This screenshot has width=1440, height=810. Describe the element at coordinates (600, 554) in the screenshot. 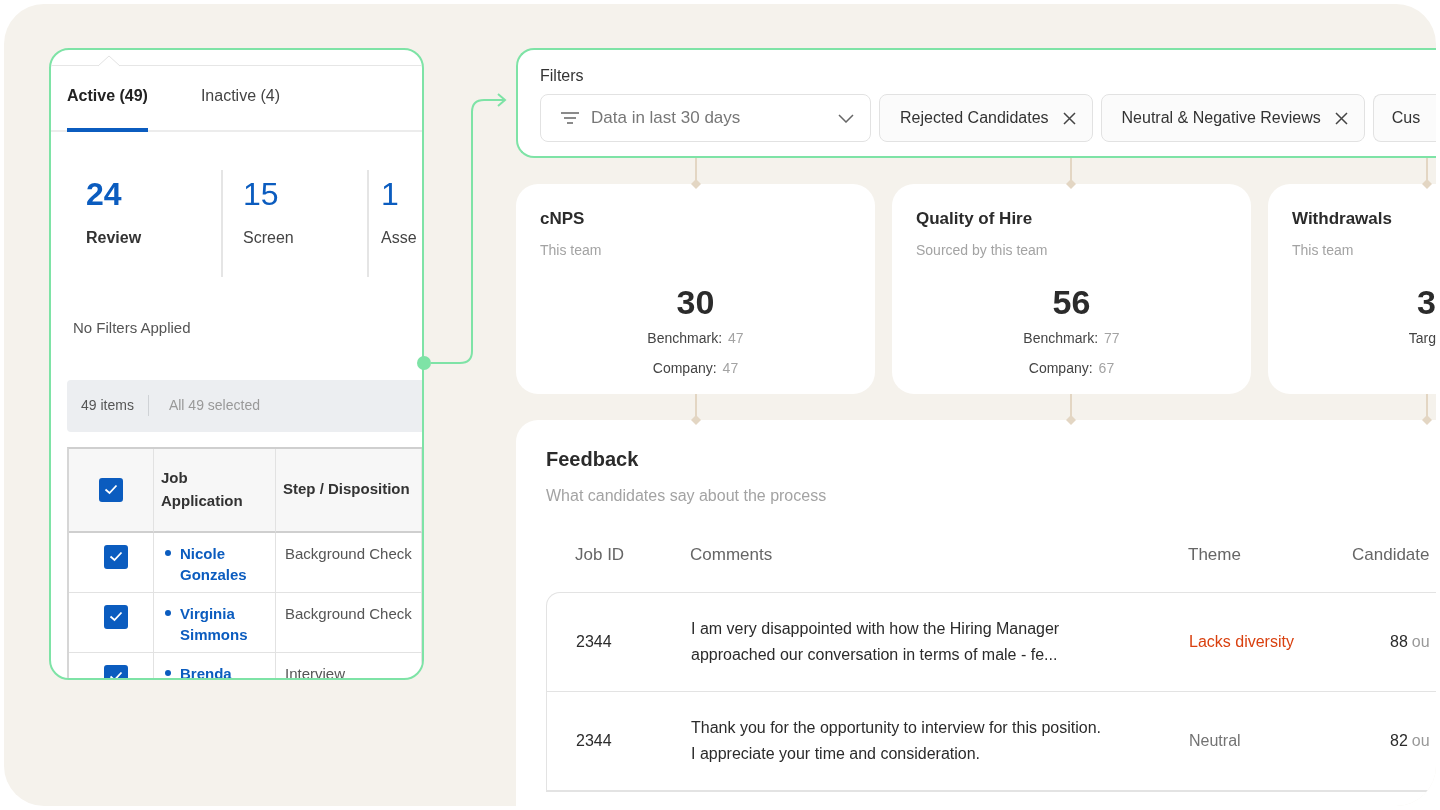

I see `column-header: Job ID` at that location.